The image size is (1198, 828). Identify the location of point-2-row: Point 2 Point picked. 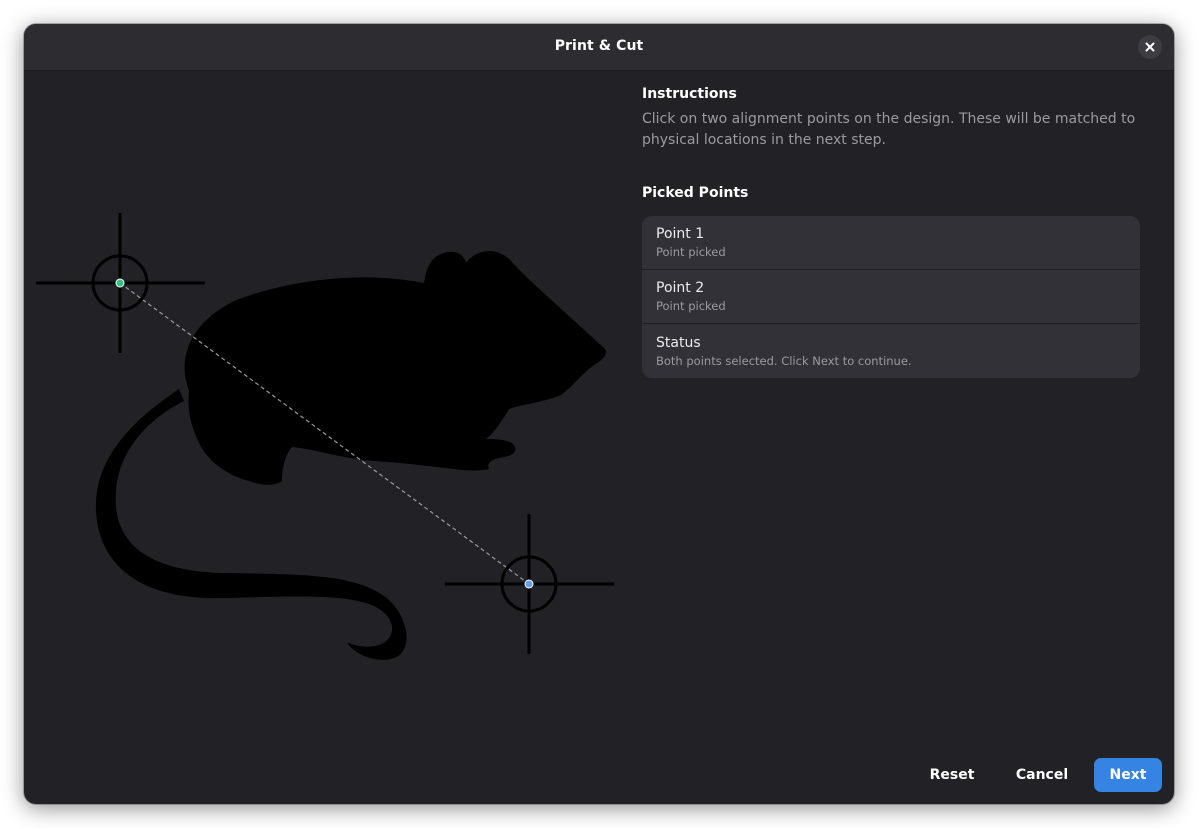
(891, 297).